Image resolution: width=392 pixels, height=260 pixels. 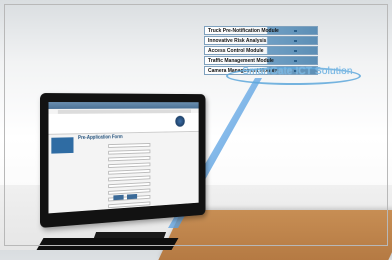 I want to click on module-item: Traffic Management Module, so click(x=261, y=60).